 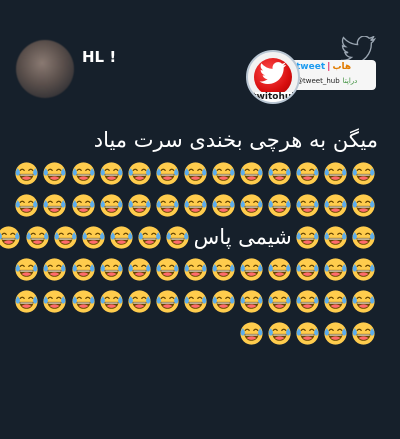 I want to click on watermark-brand-en: tweet, so click(x=311, y=67).